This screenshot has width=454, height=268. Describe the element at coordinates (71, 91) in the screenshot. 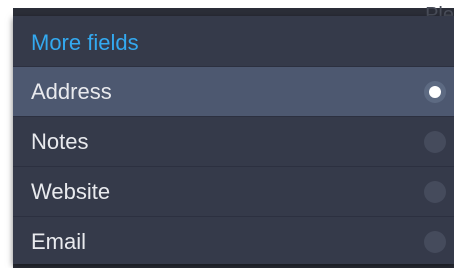

I see `option-label: Address` at that location.